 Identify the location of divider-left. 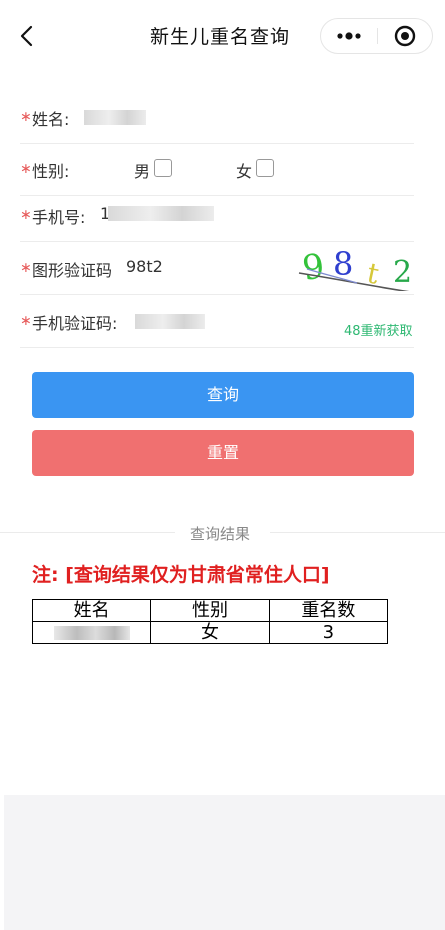
(87, 532).